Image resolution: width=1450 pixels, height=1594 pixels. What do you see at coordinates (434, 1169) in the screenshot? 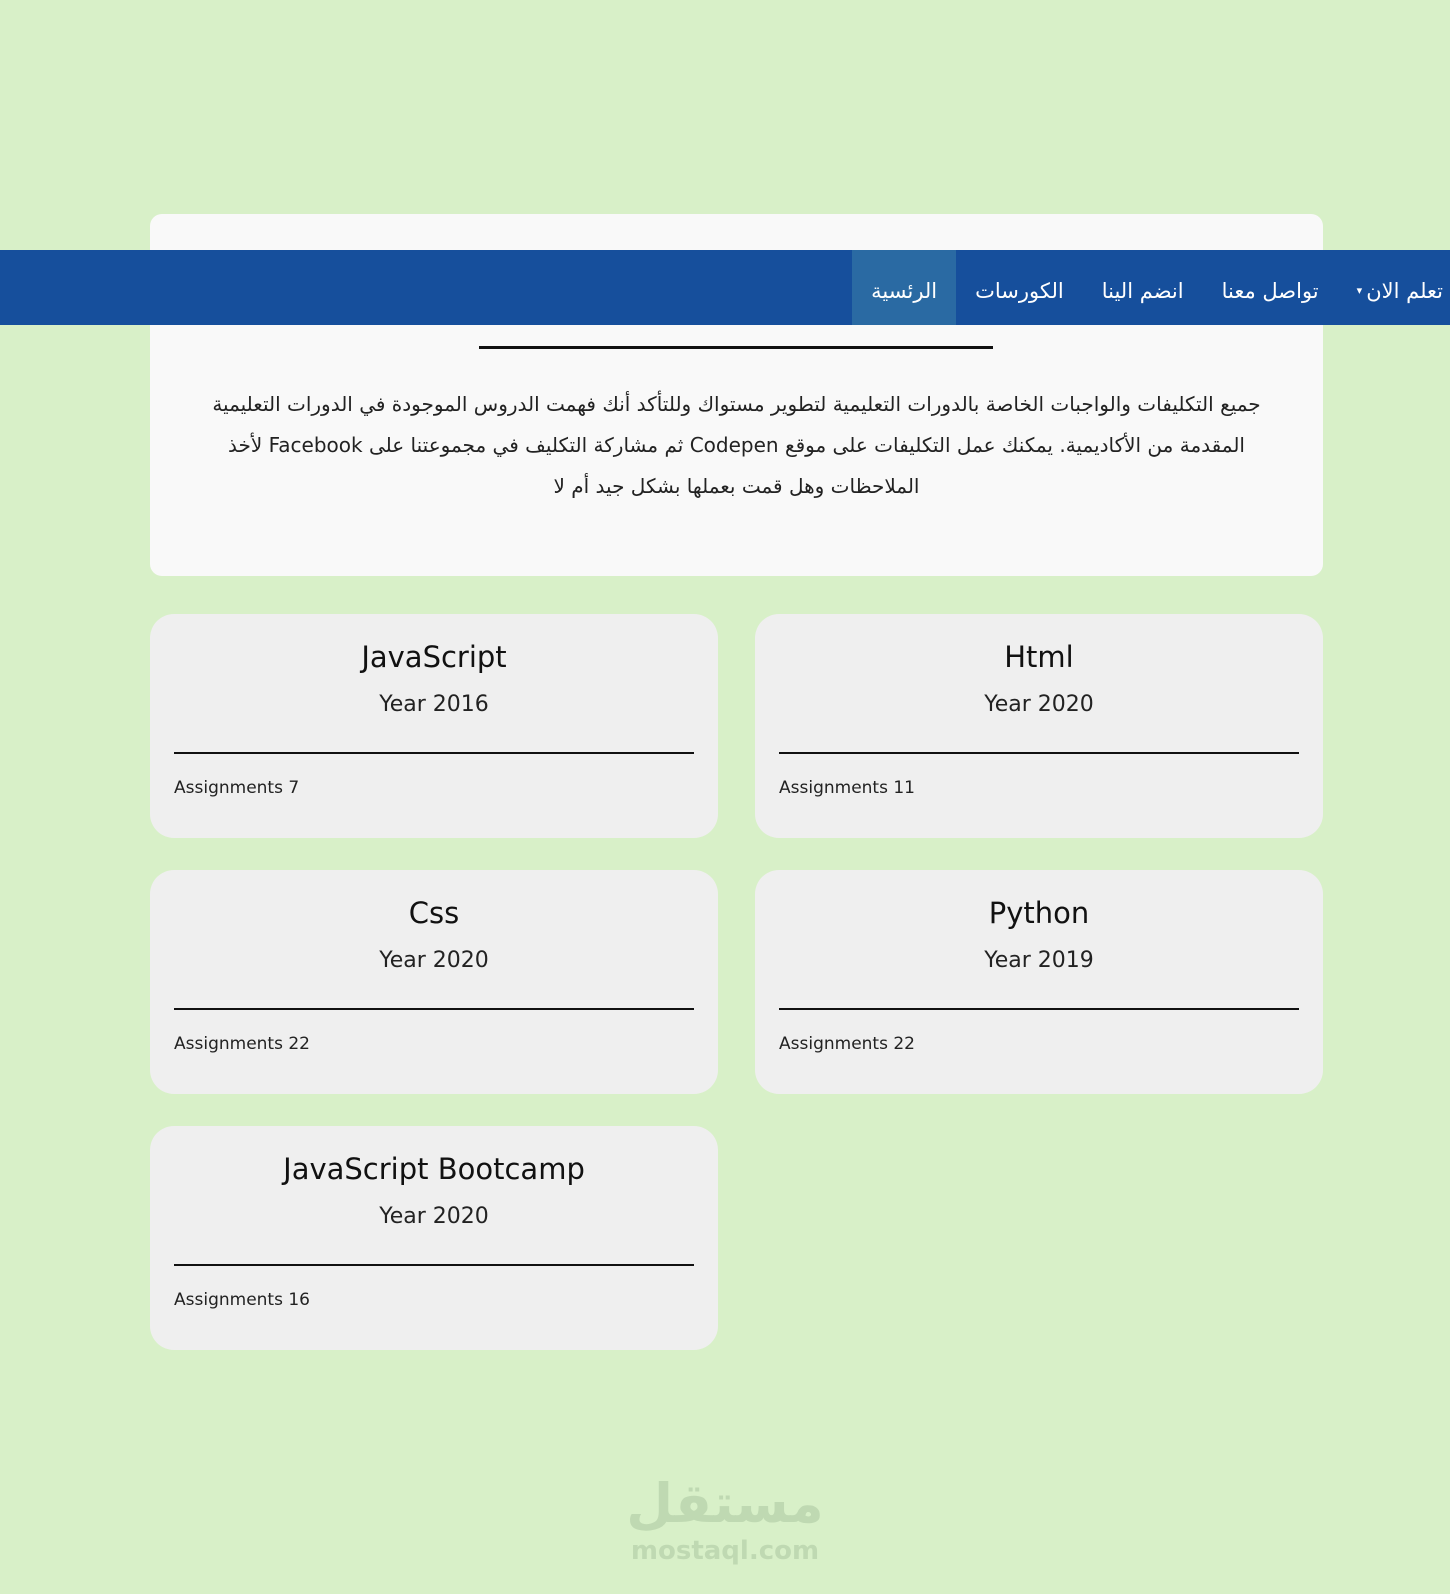
I see `course-title: JavaScript Bootcamp` at bounding box center [434, 1169].